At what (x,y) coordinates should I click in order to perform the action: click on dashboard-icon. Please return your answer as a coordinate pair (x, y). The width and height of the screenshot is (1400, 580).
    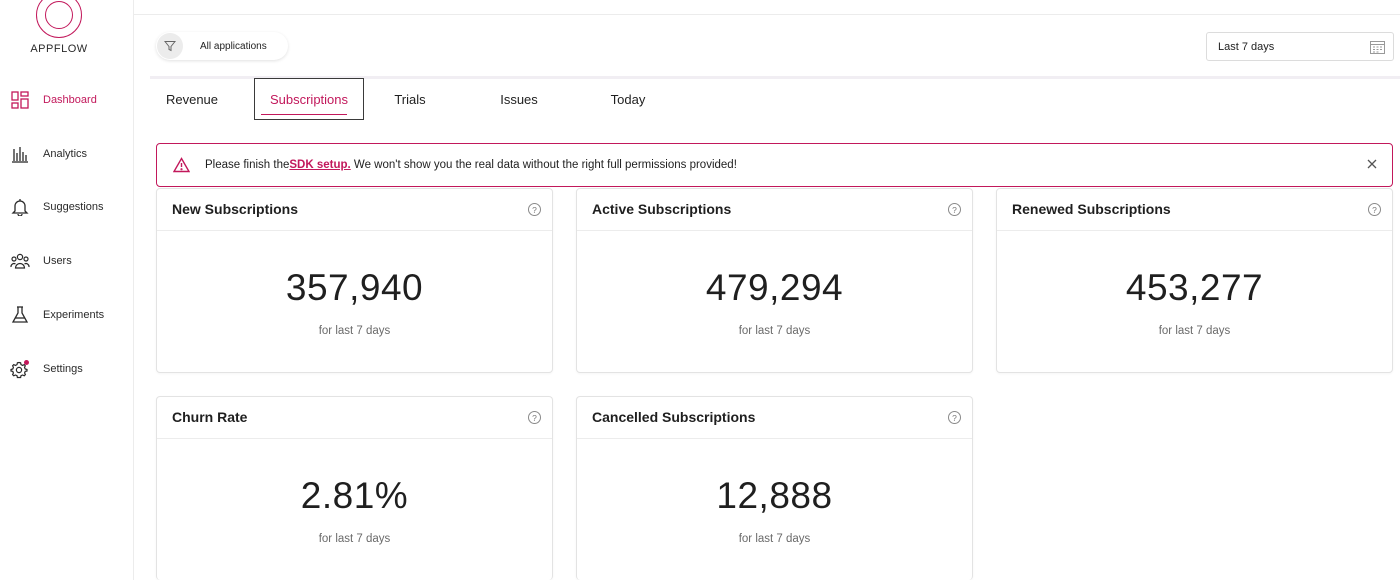
    Looking at the image, I should click on (20, 100).